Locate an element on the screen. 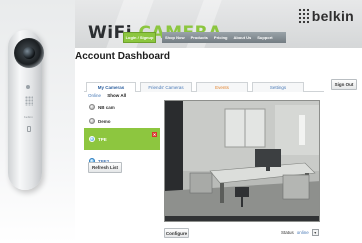  camera-slot is located at coordinates (29, 129).